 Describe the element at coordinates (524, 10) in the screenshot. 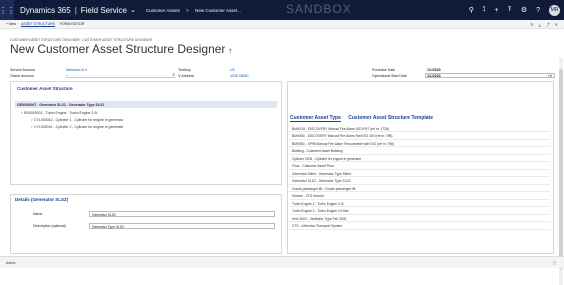

I see `settings-icon: ⚙` at that location.